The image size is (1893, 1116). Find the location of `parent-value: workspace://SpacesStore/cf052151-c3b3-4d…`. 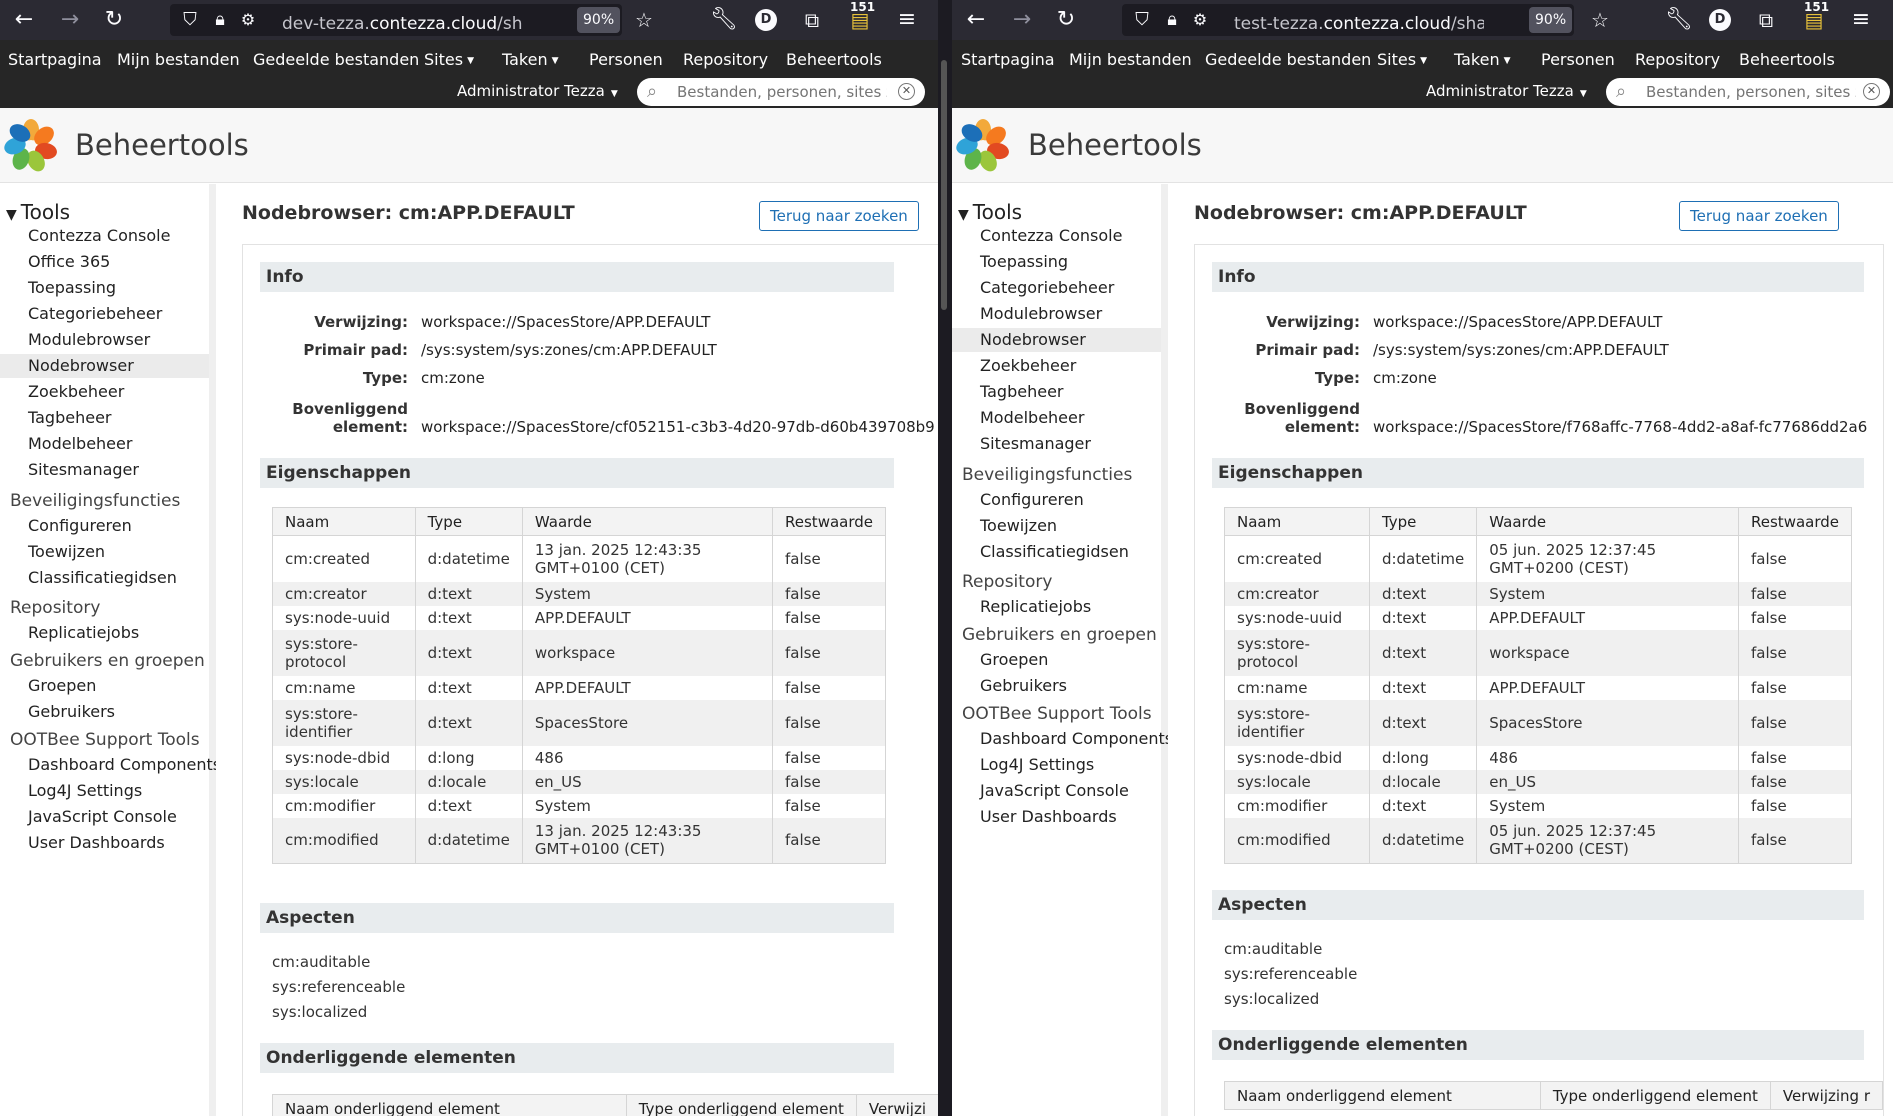

parent-value: workspace://SpacesStore/cf052151-c3b3-4d… is located at coordinates (678, 427).